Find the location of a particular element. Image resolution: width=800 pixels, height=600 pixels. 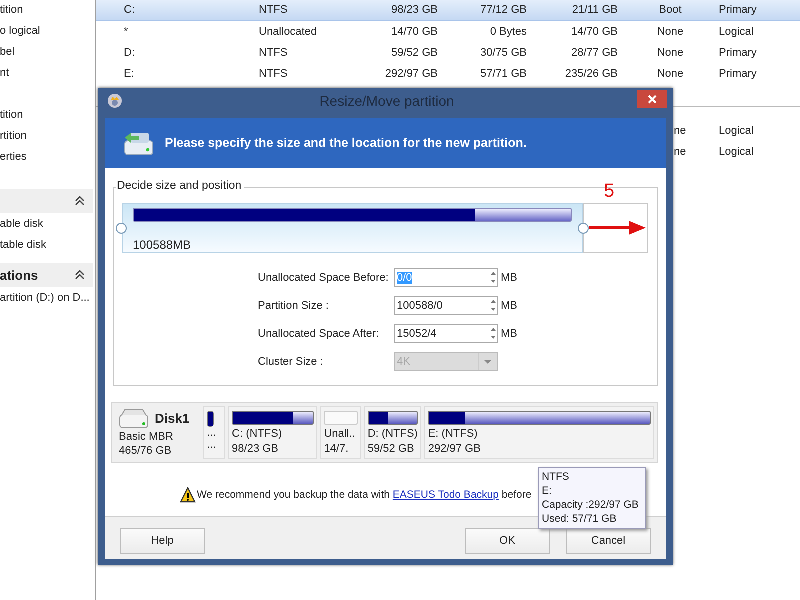

section-header: ations is located at coordinates (46, 275).